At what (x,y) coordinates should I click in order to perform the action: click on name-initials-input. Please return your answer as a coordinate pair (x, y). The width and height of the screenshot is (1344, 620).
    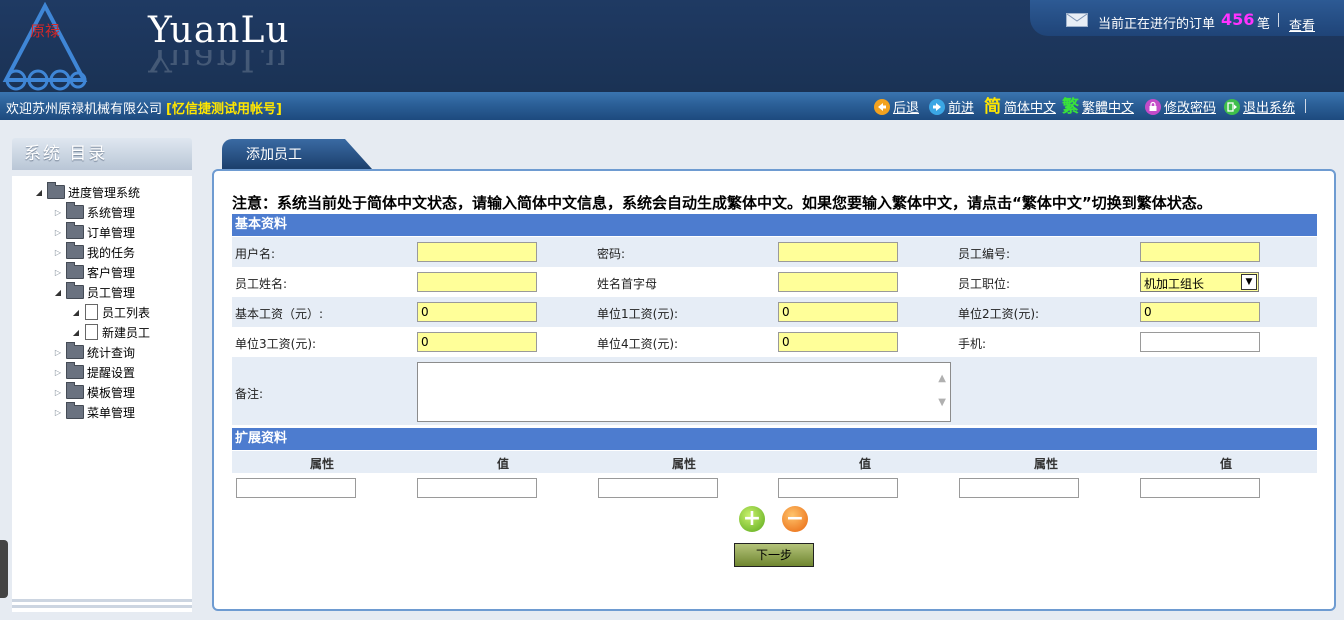
    Looking at the image, I should click on (838, 282).